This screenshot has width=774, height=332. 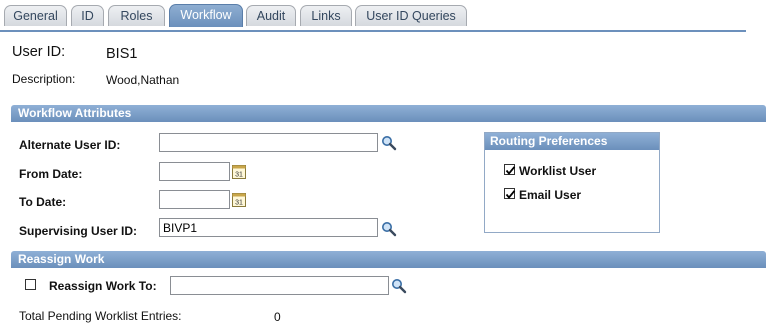 What do you see at coordinates (271, 15) in the screenshot?
I see `tab-audit: Audit` at bounding box center [271, 15].